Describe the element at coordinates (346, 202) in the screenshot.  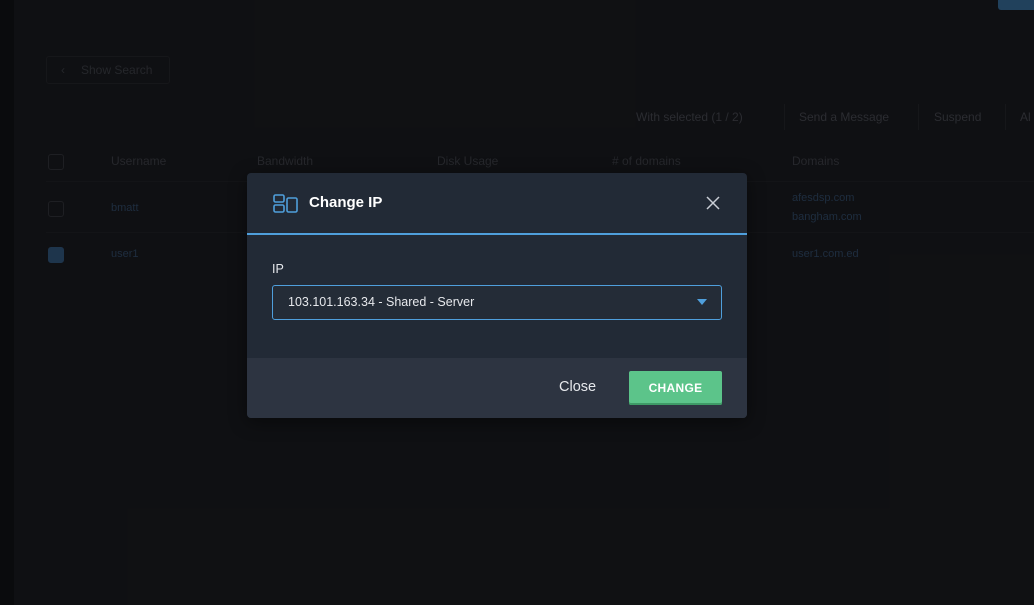
I see `dialog-title: Change IP` at that location.